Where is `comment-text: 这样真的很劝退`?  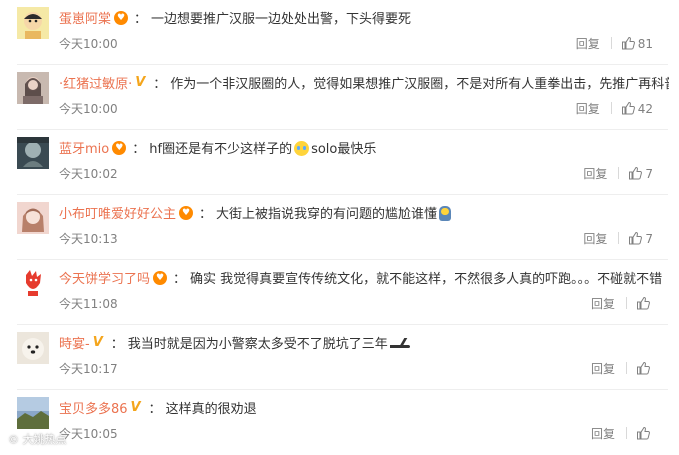
comment-text: 这样真的很劝退 is located at coordinates (211, 409).